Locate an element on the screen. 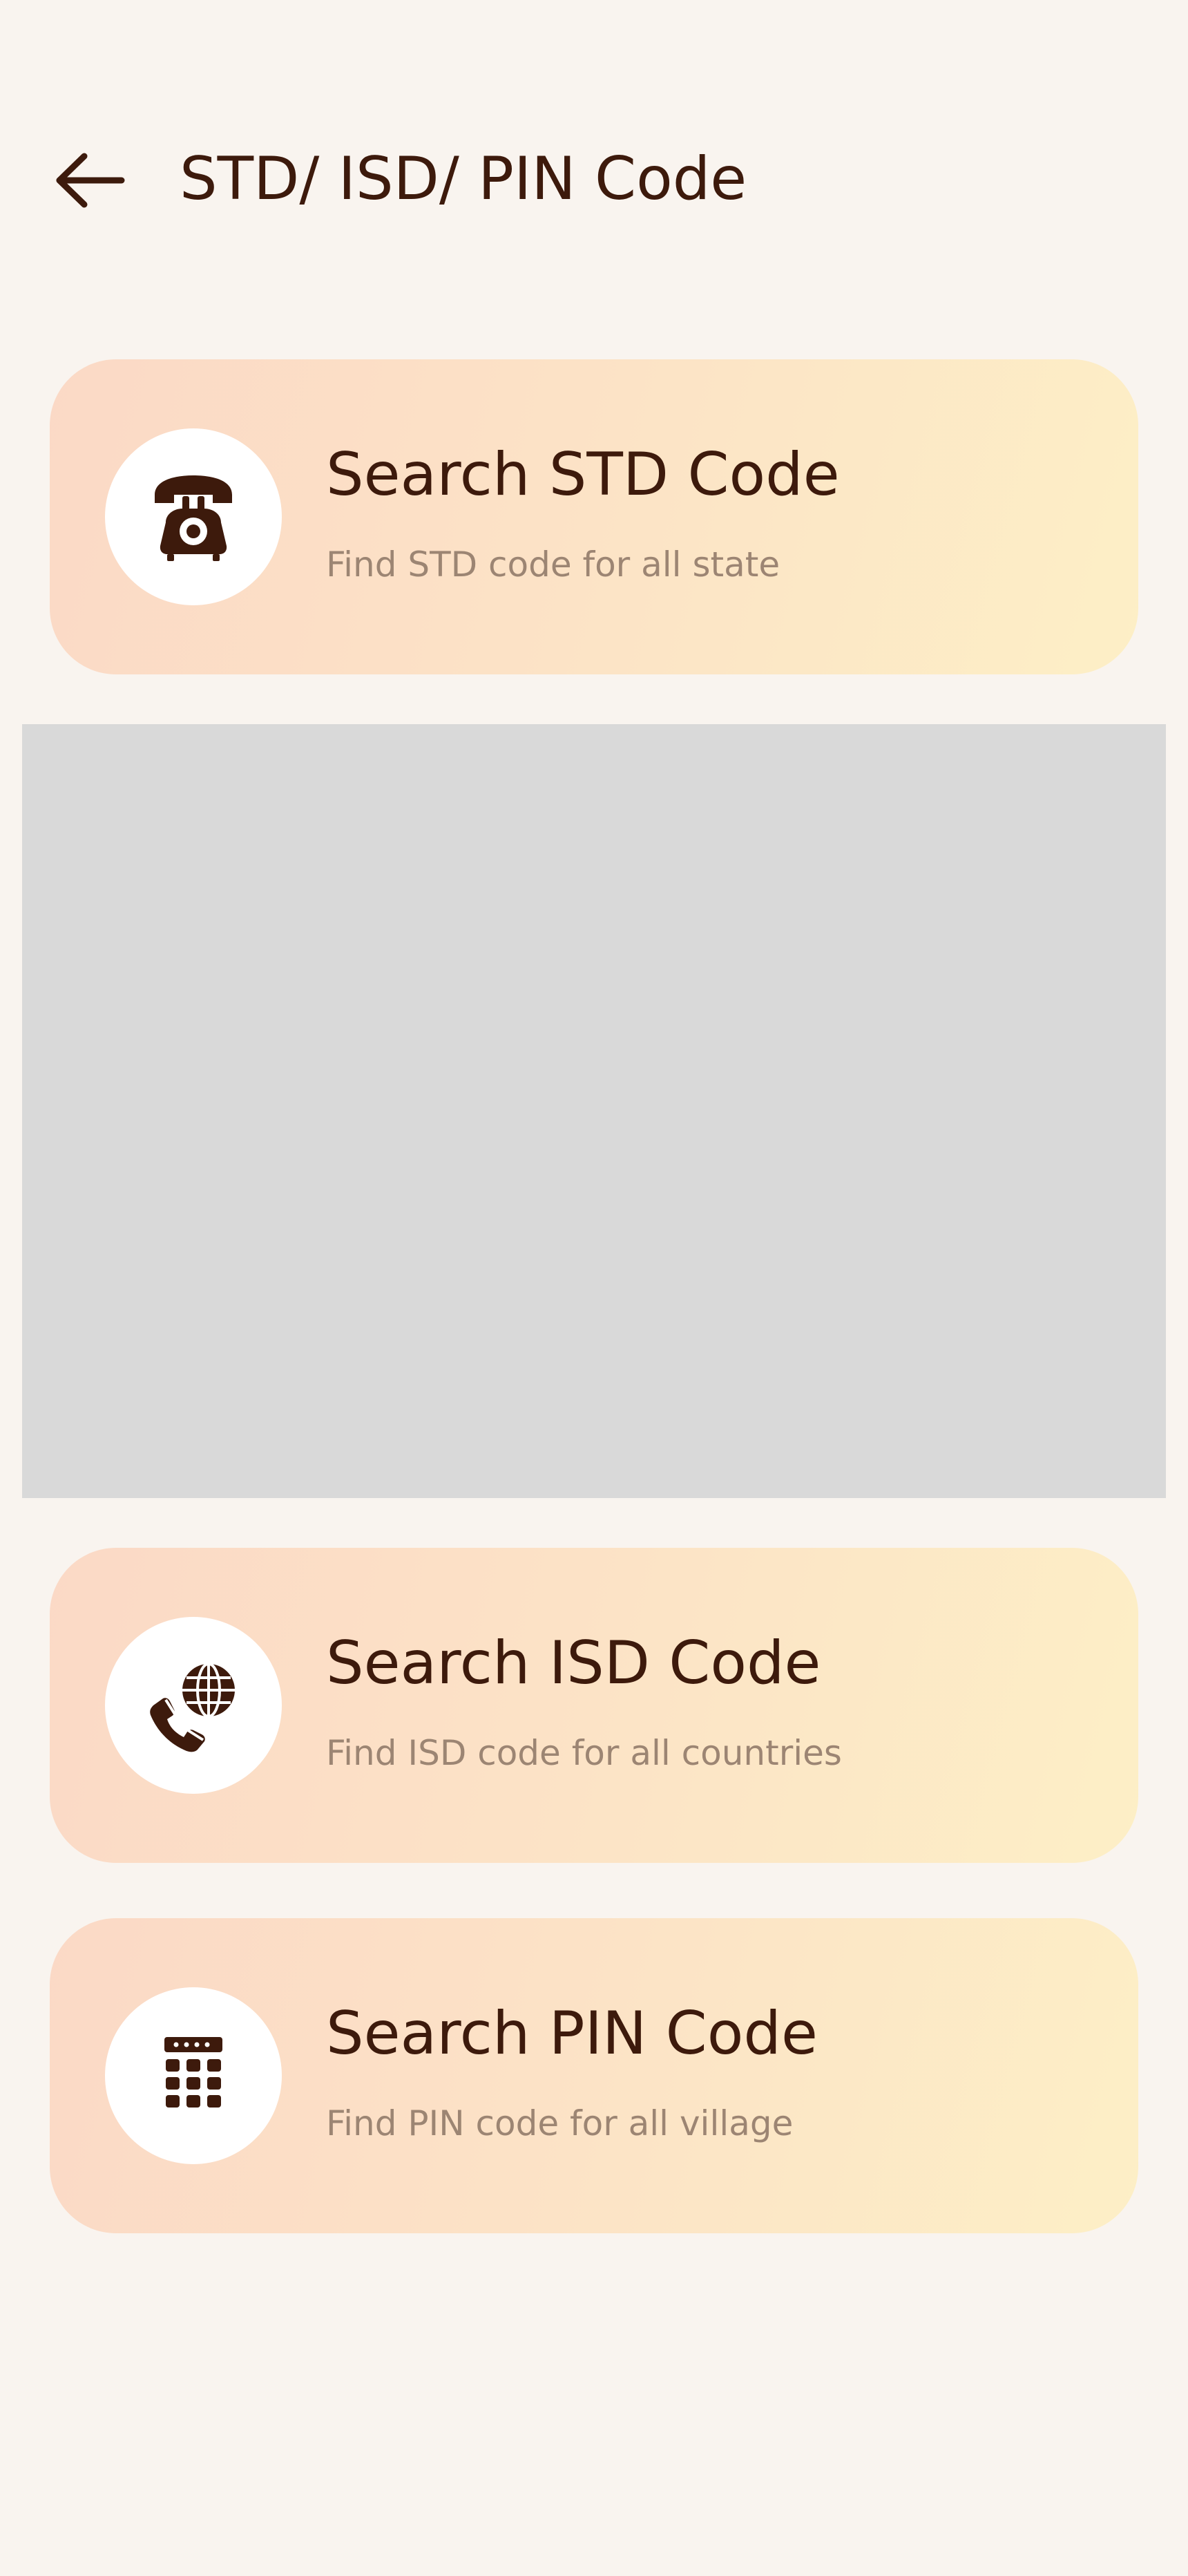 The height and width of the screenshot is (2576, 1188). telephone-icon is located at coordinates (194, 518).